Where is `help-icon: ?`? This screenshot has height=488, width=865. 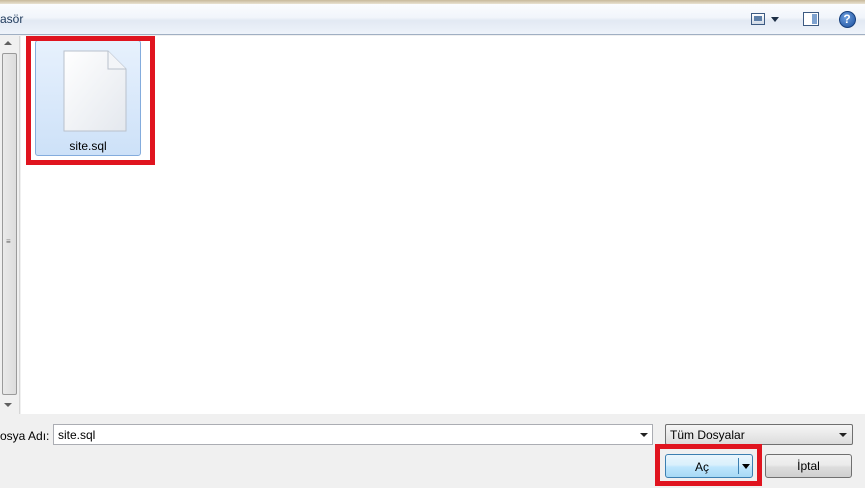
help-icon: ? is located at coordinates (847, 19).